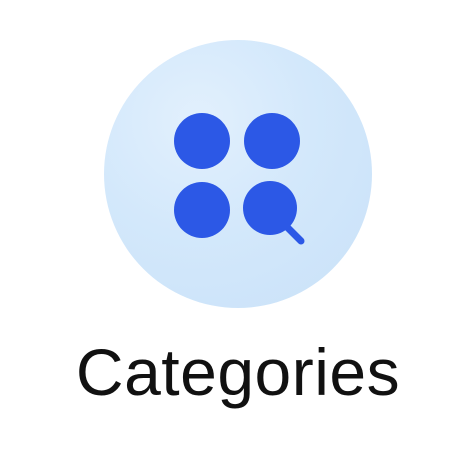  Describe the element at coordinates (294, 234) in the screenshot. I see `search-handle-icon` at that location.